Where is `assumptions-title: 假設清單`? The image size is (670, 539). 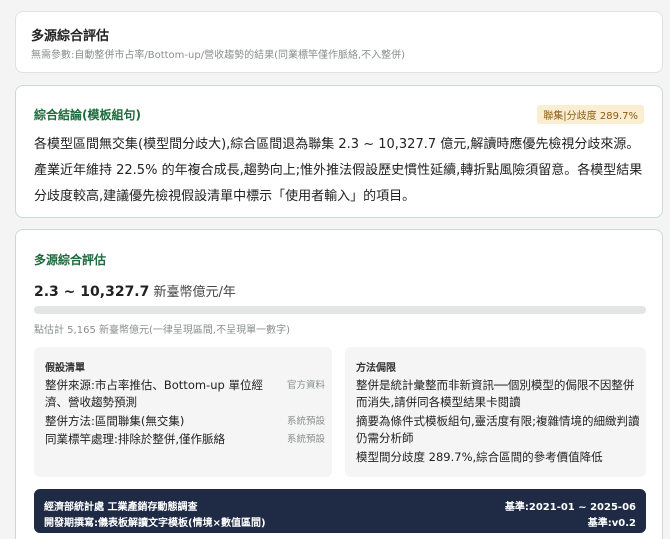
assumptions-title: 假設清單 is located at coordinates (65, 368).